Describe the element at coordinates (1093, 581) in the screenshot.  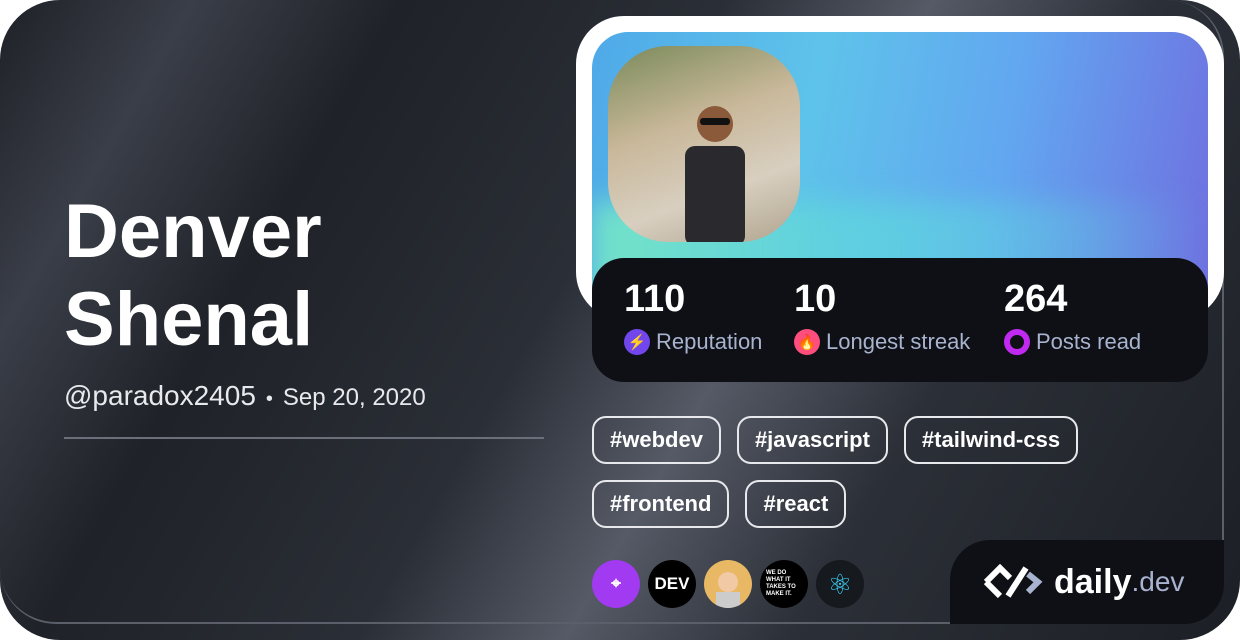
I see `brand-name: daily` at that location.